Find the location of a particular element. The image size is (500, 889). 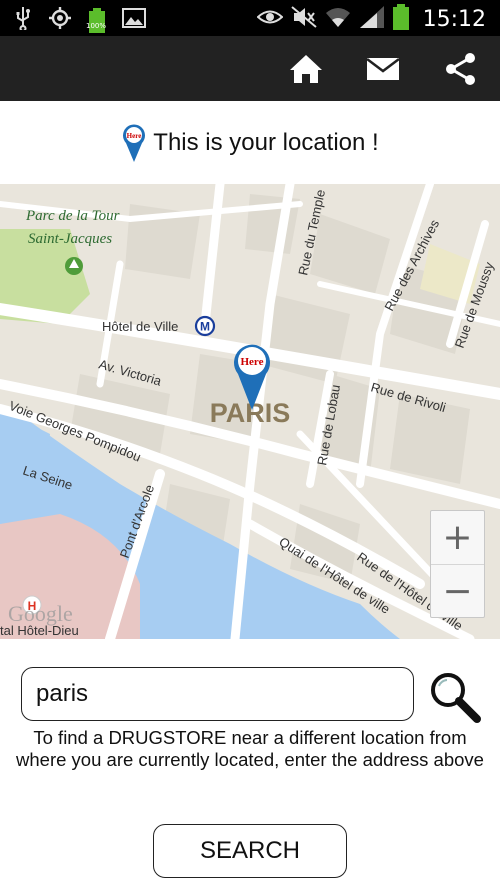

signal-icon is located at coordinates (372, 19).